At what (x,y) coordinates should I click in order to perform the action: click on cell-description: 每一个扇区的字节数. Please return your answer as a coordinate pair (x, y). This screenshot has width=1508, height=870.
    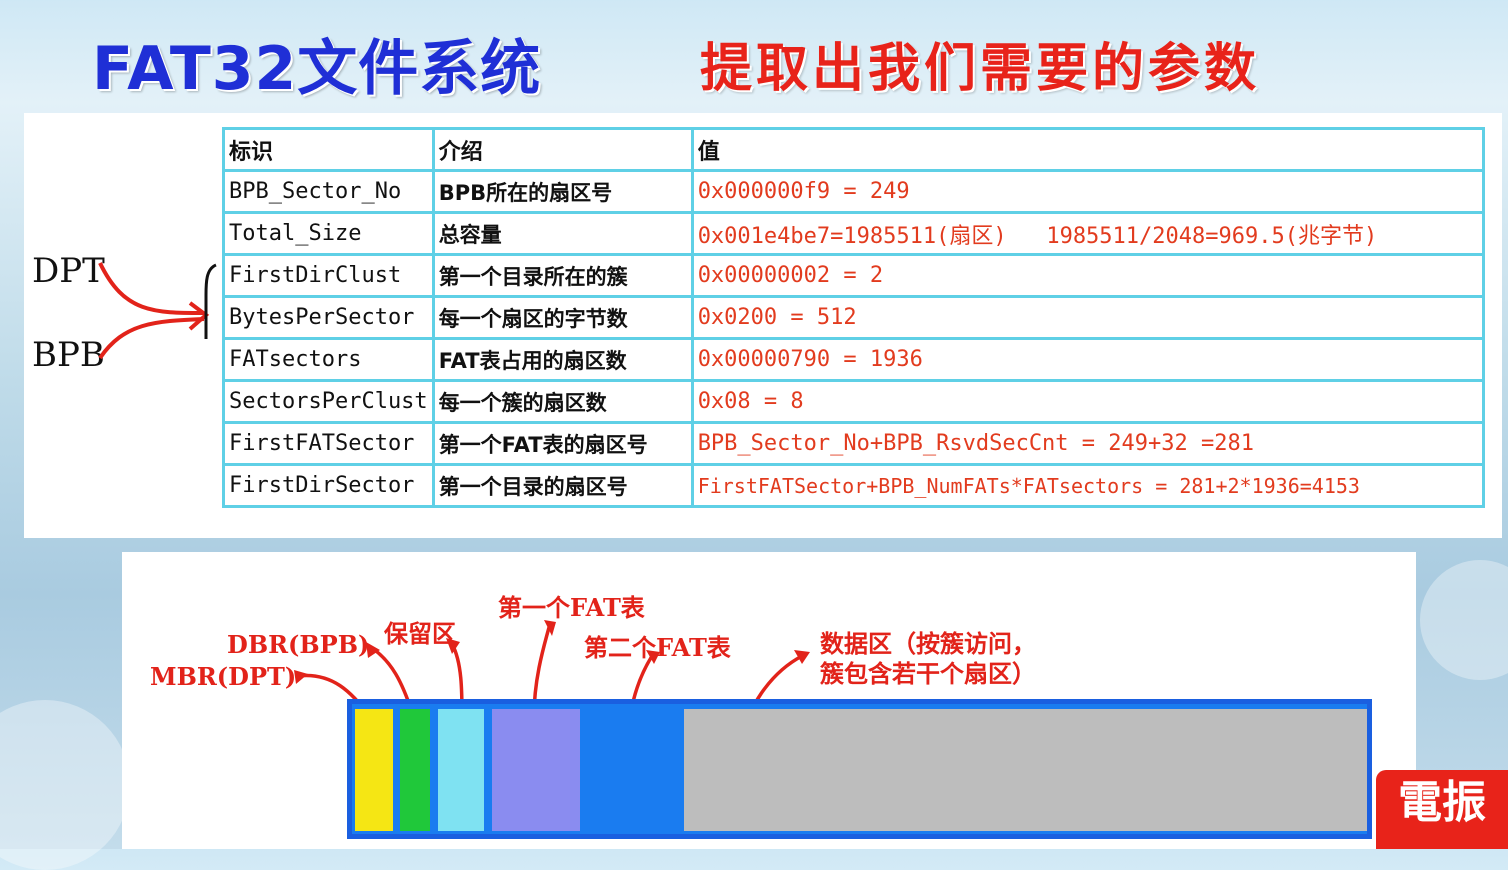
    Looking at the image, I should click on (562, 317).